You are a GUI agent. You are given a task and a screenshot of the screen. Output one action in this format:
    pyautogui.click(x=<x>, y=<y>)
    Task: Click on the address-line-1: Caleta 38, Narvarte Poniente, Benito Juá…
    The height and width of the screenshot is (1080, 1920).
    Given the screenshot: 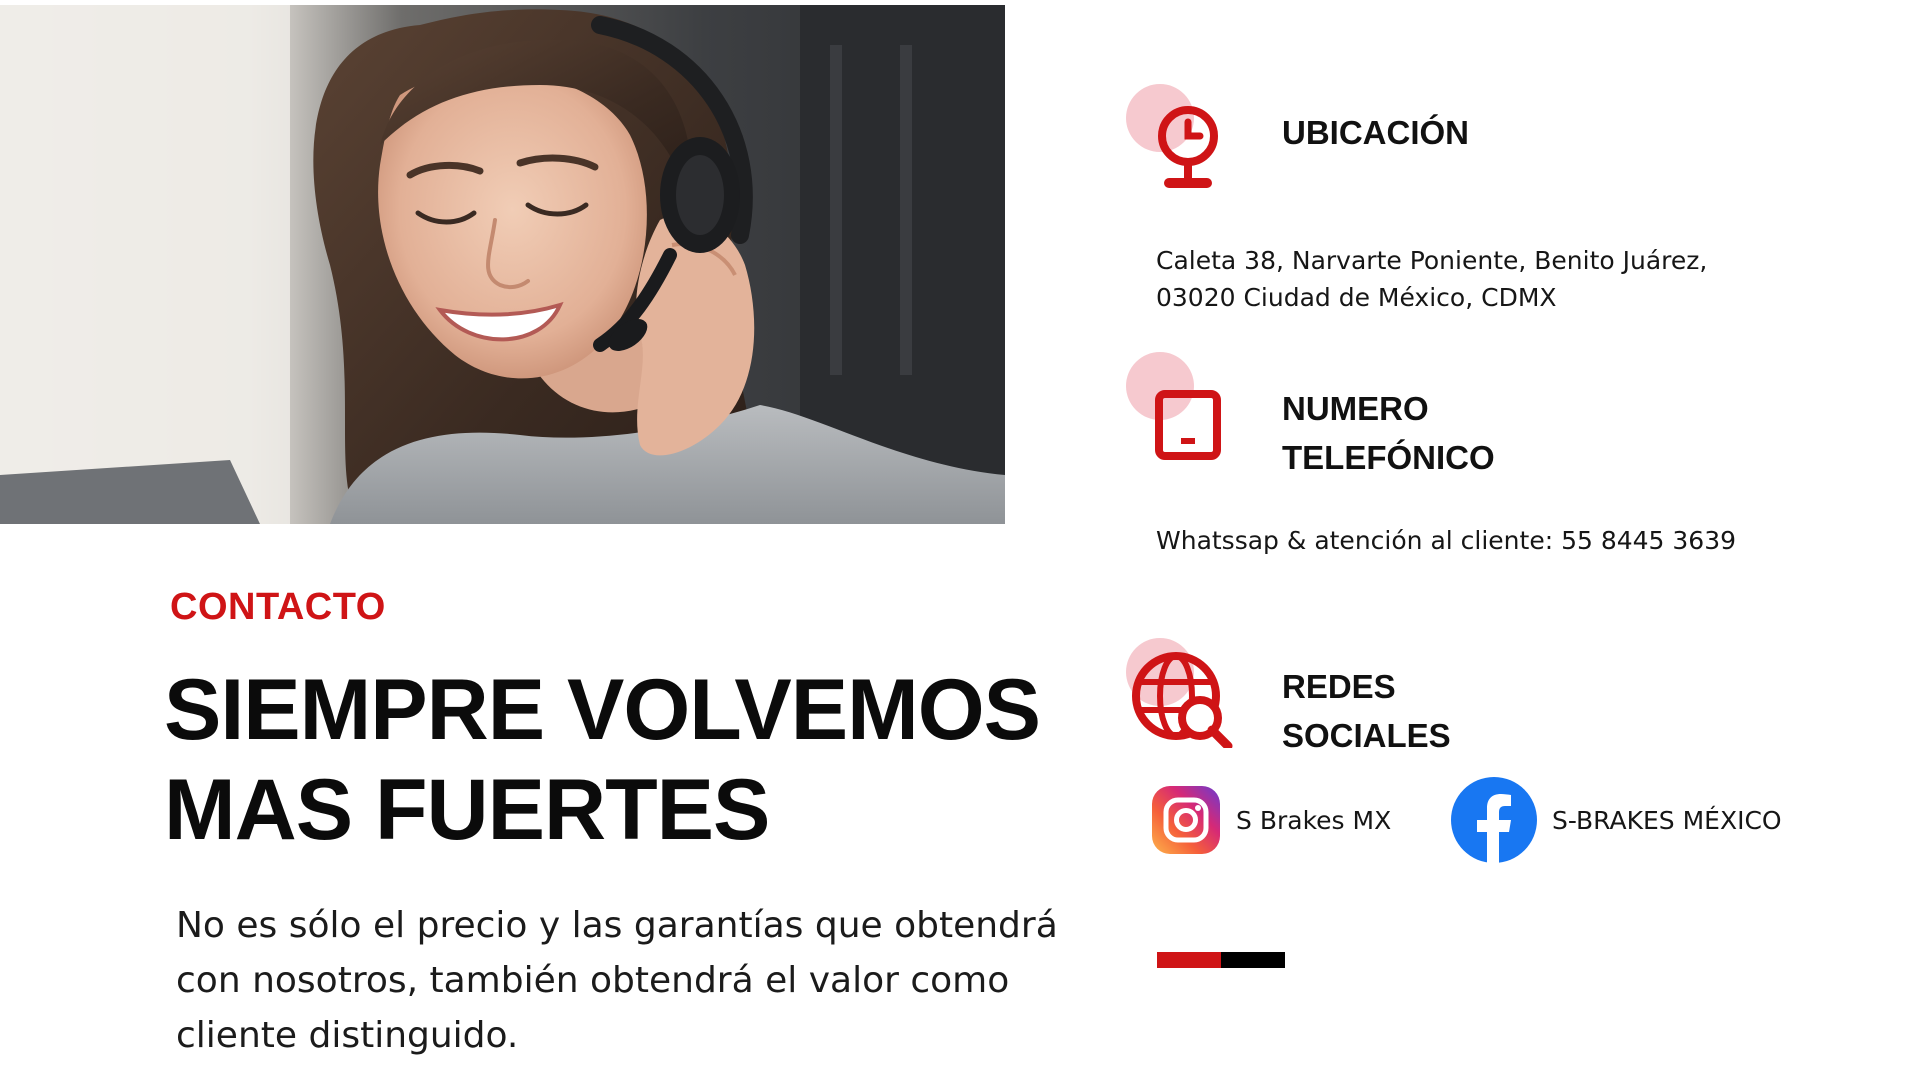 What is the action you would take?
    pyautogui.click(x=1432, y=260)
    